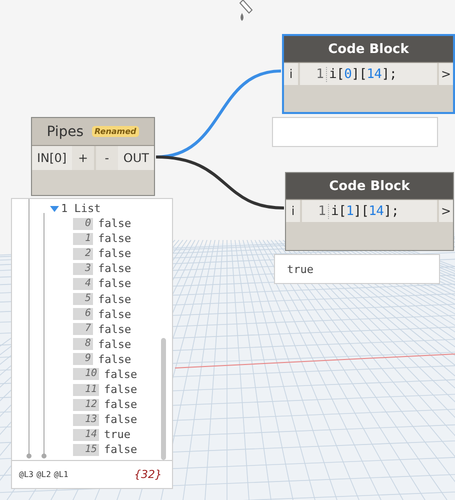  What do you see at coordinates (81, 208) in the screenshot?
I see `list-header: 1 List` at bounding box center [81, 208].